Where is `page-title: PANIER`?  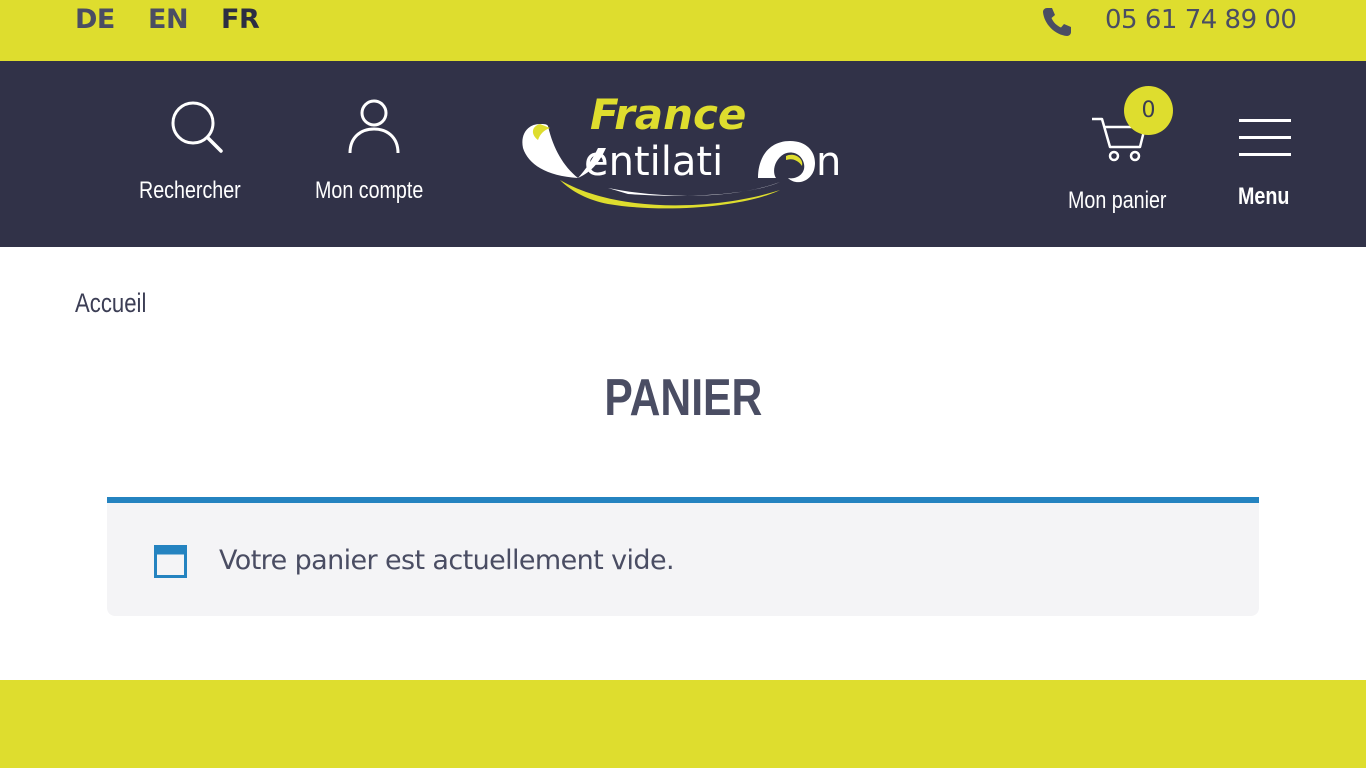
page-title: PANIER is located at coordinates (683, 398).